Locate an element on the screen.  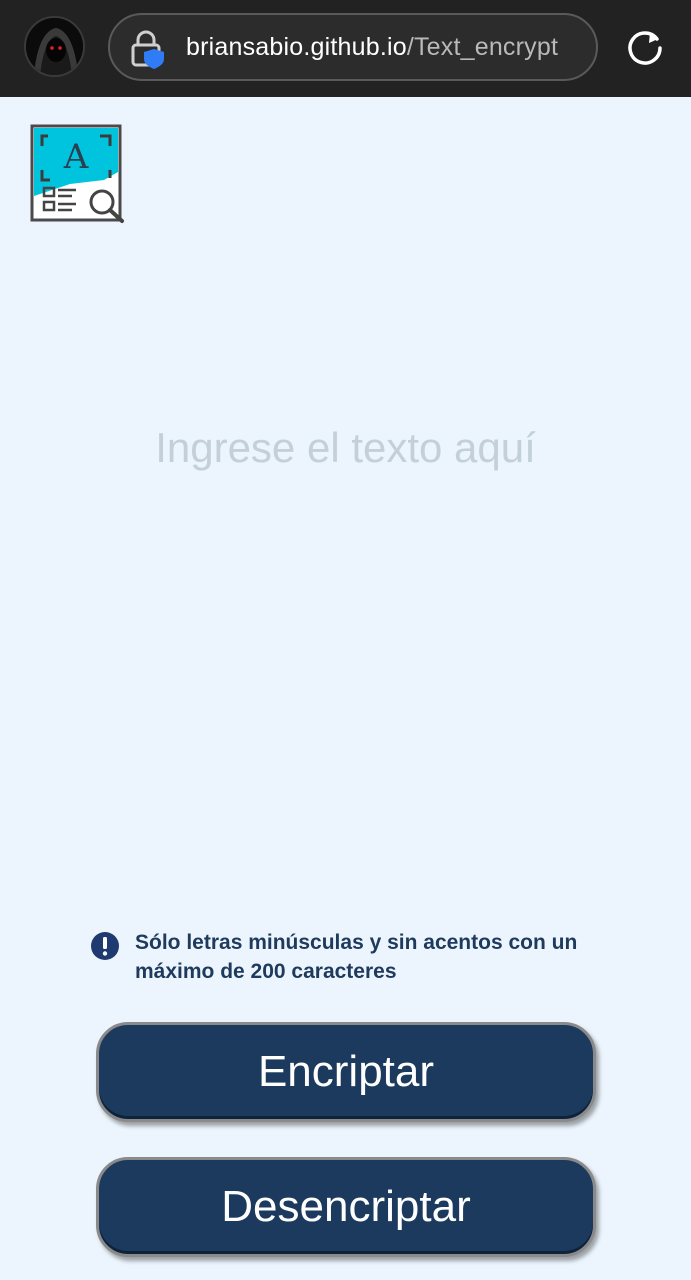
encrypt-button: Encriptar is located at coordinates (346, 1072).